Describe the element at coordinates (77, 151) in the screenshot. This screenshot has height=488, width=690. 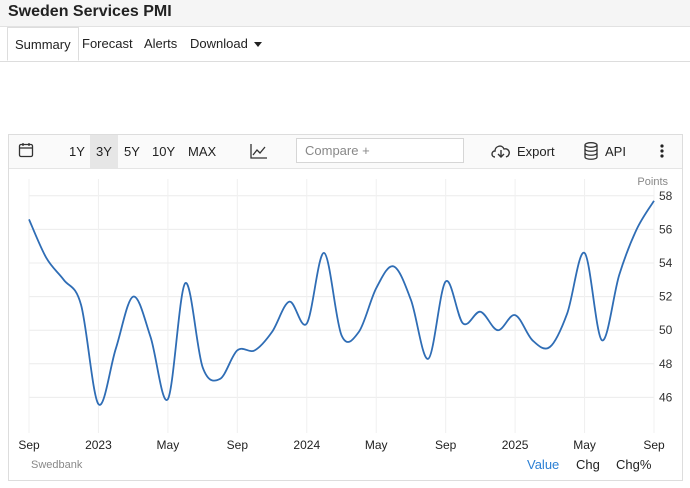
I see `range-1y: 1Y` at that location.